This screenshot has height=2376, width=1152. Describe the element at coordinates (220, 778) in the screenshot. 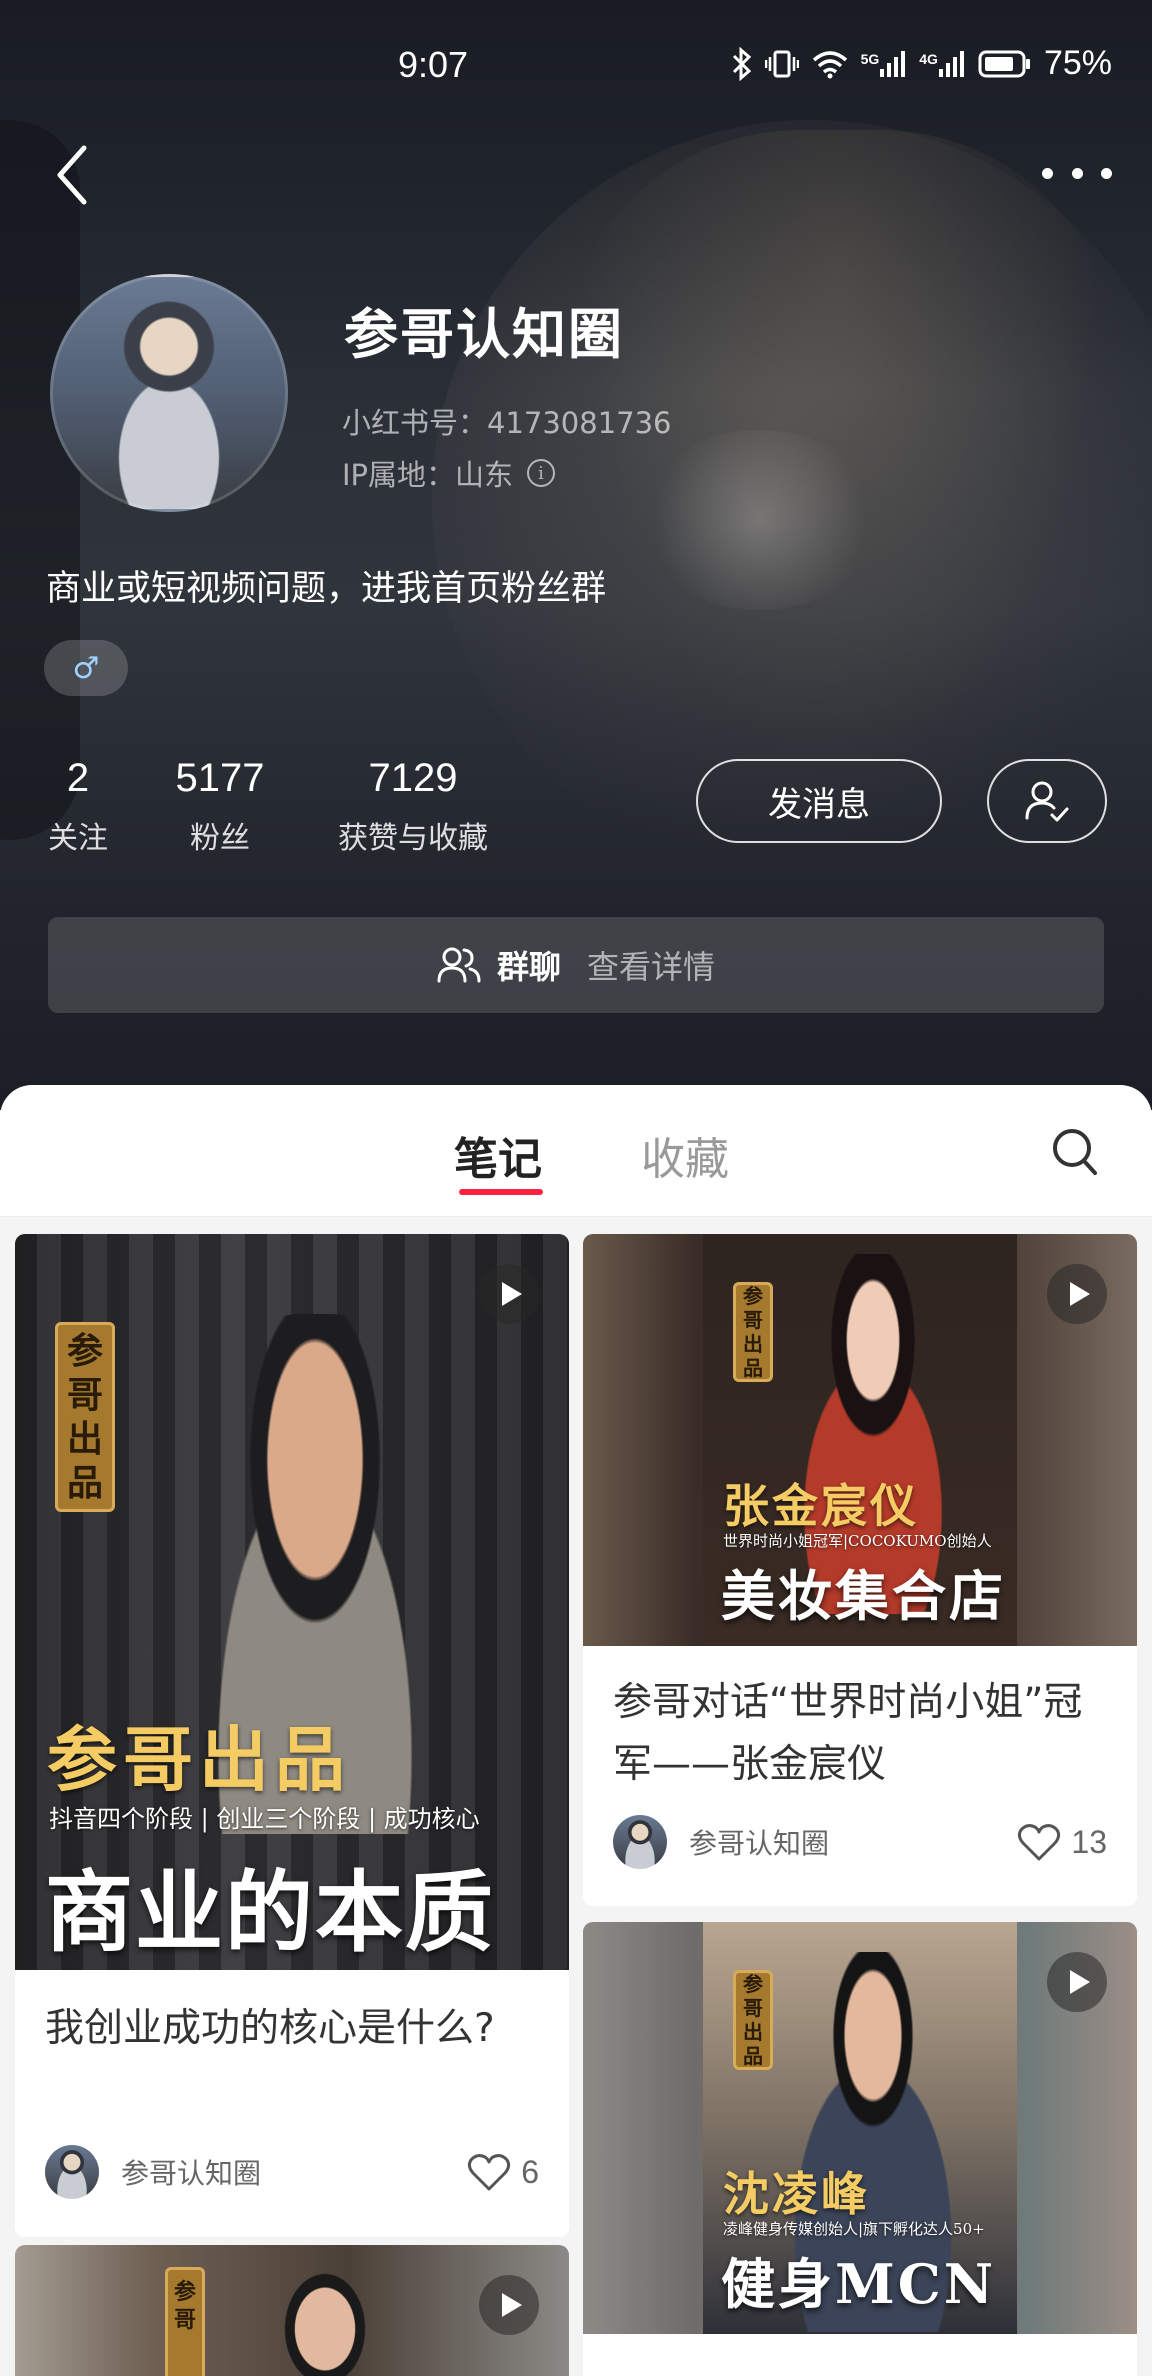

I see `stat-fans-num: 5177` at that location.